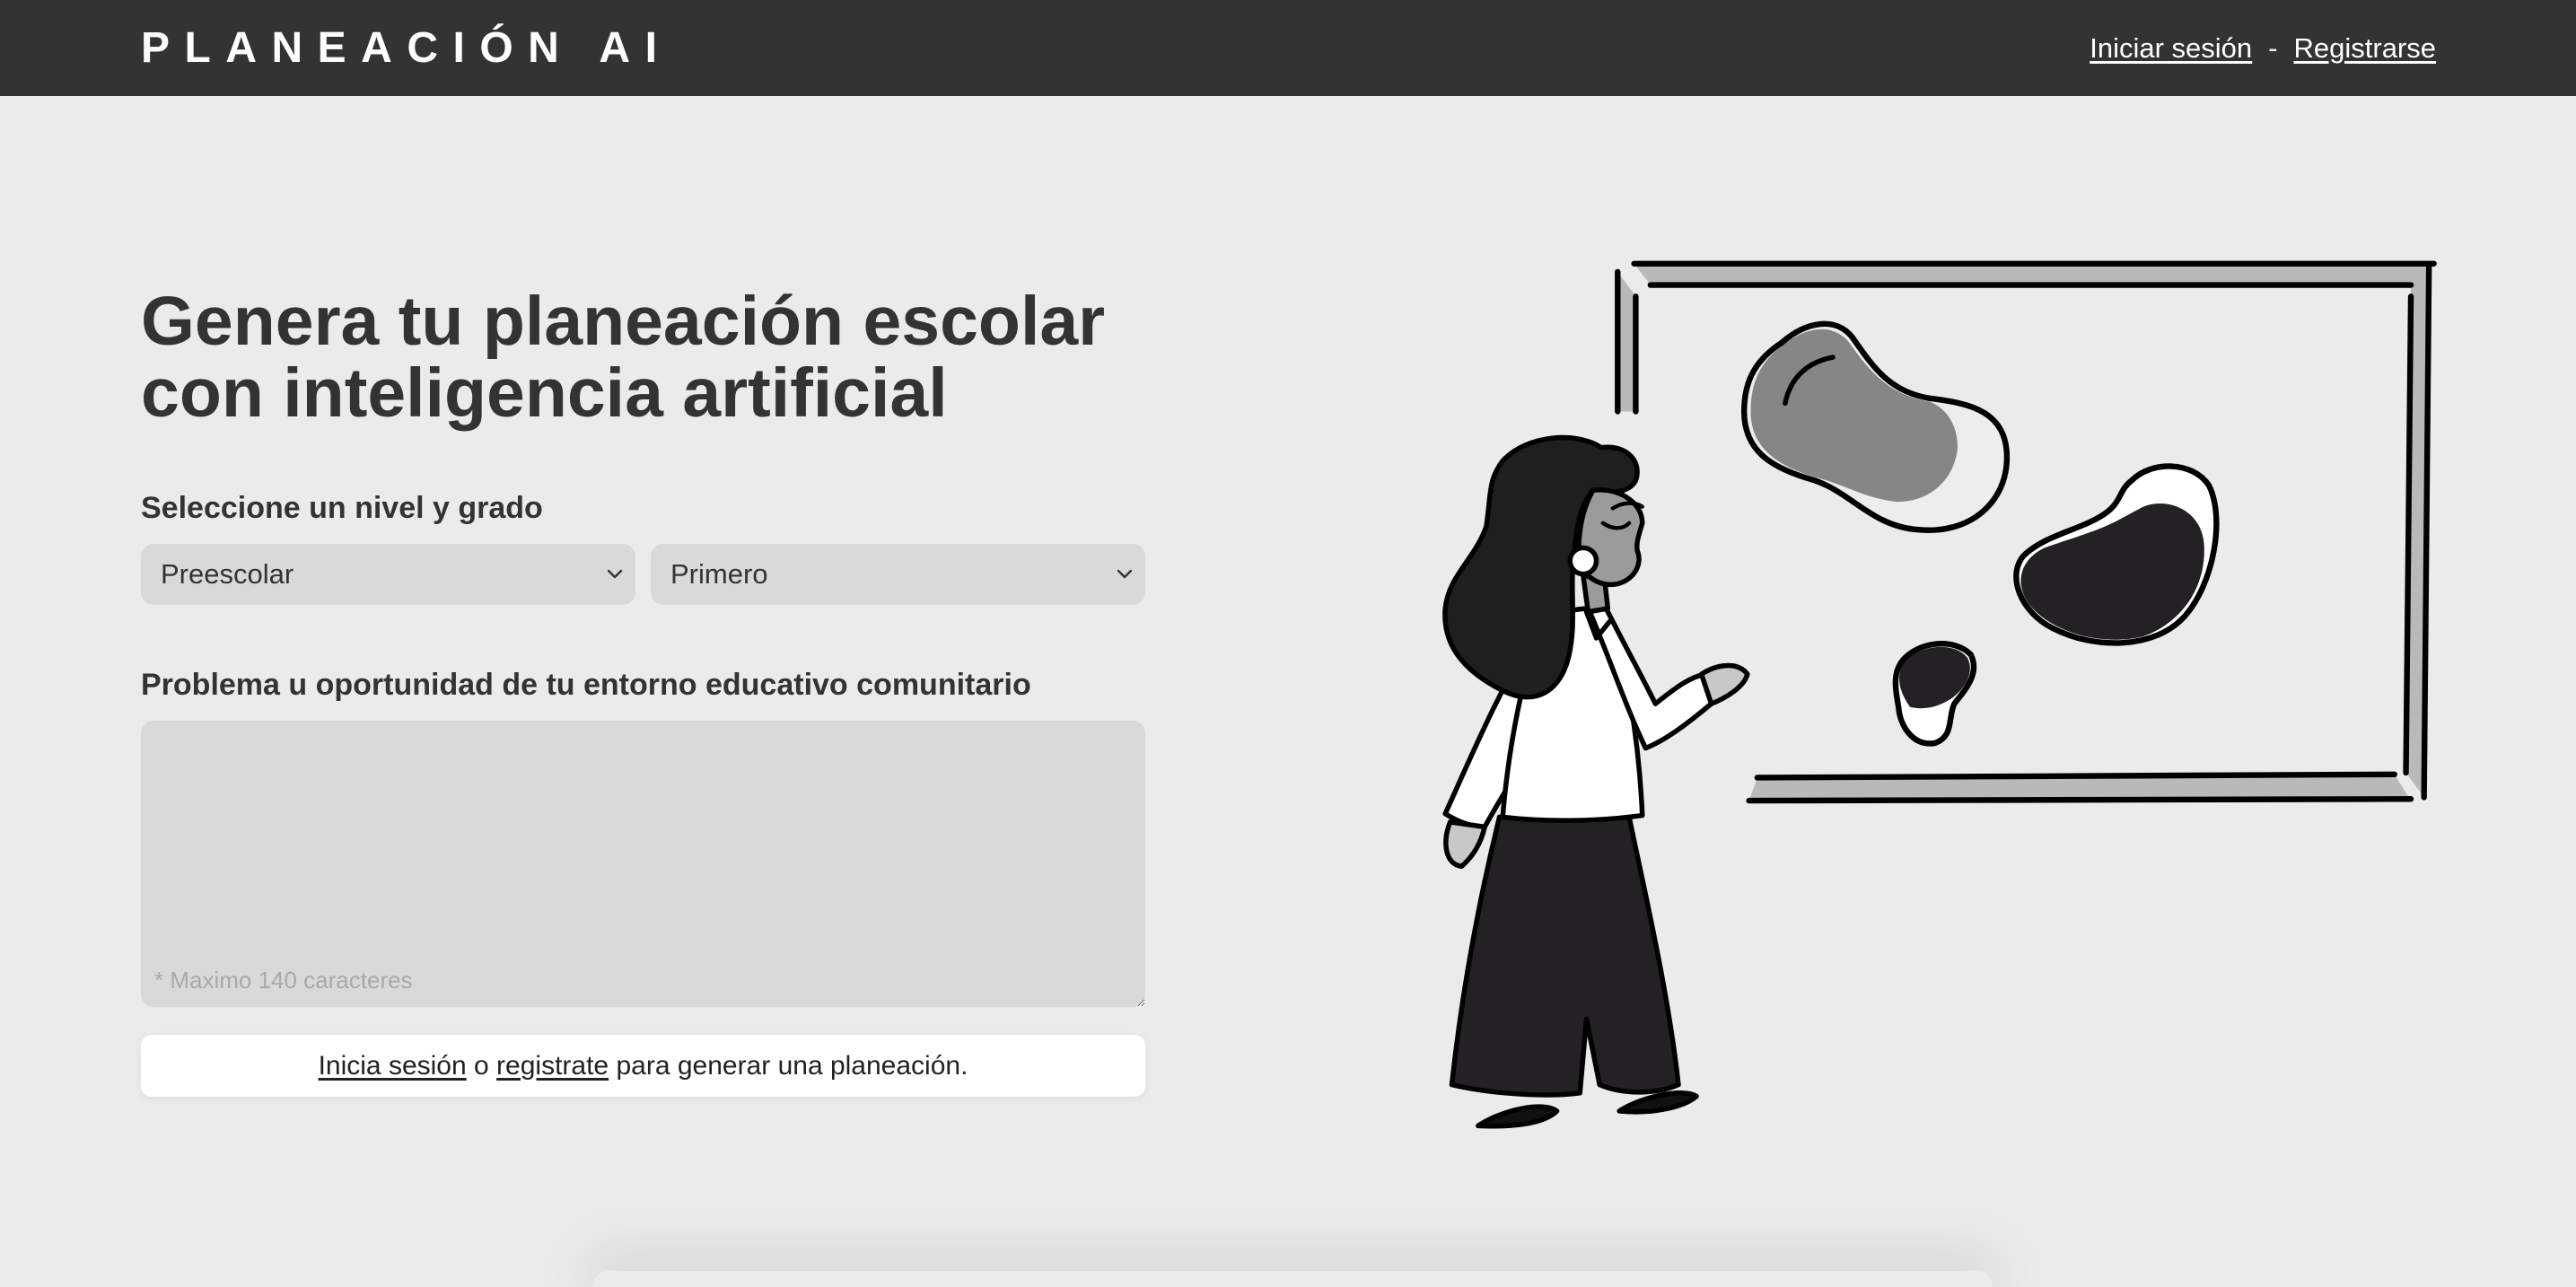  What do you see at coordinates (227, 574) in the screenshot?
I see `level-select-value: Preescolar` at bounding box center [227, 574].